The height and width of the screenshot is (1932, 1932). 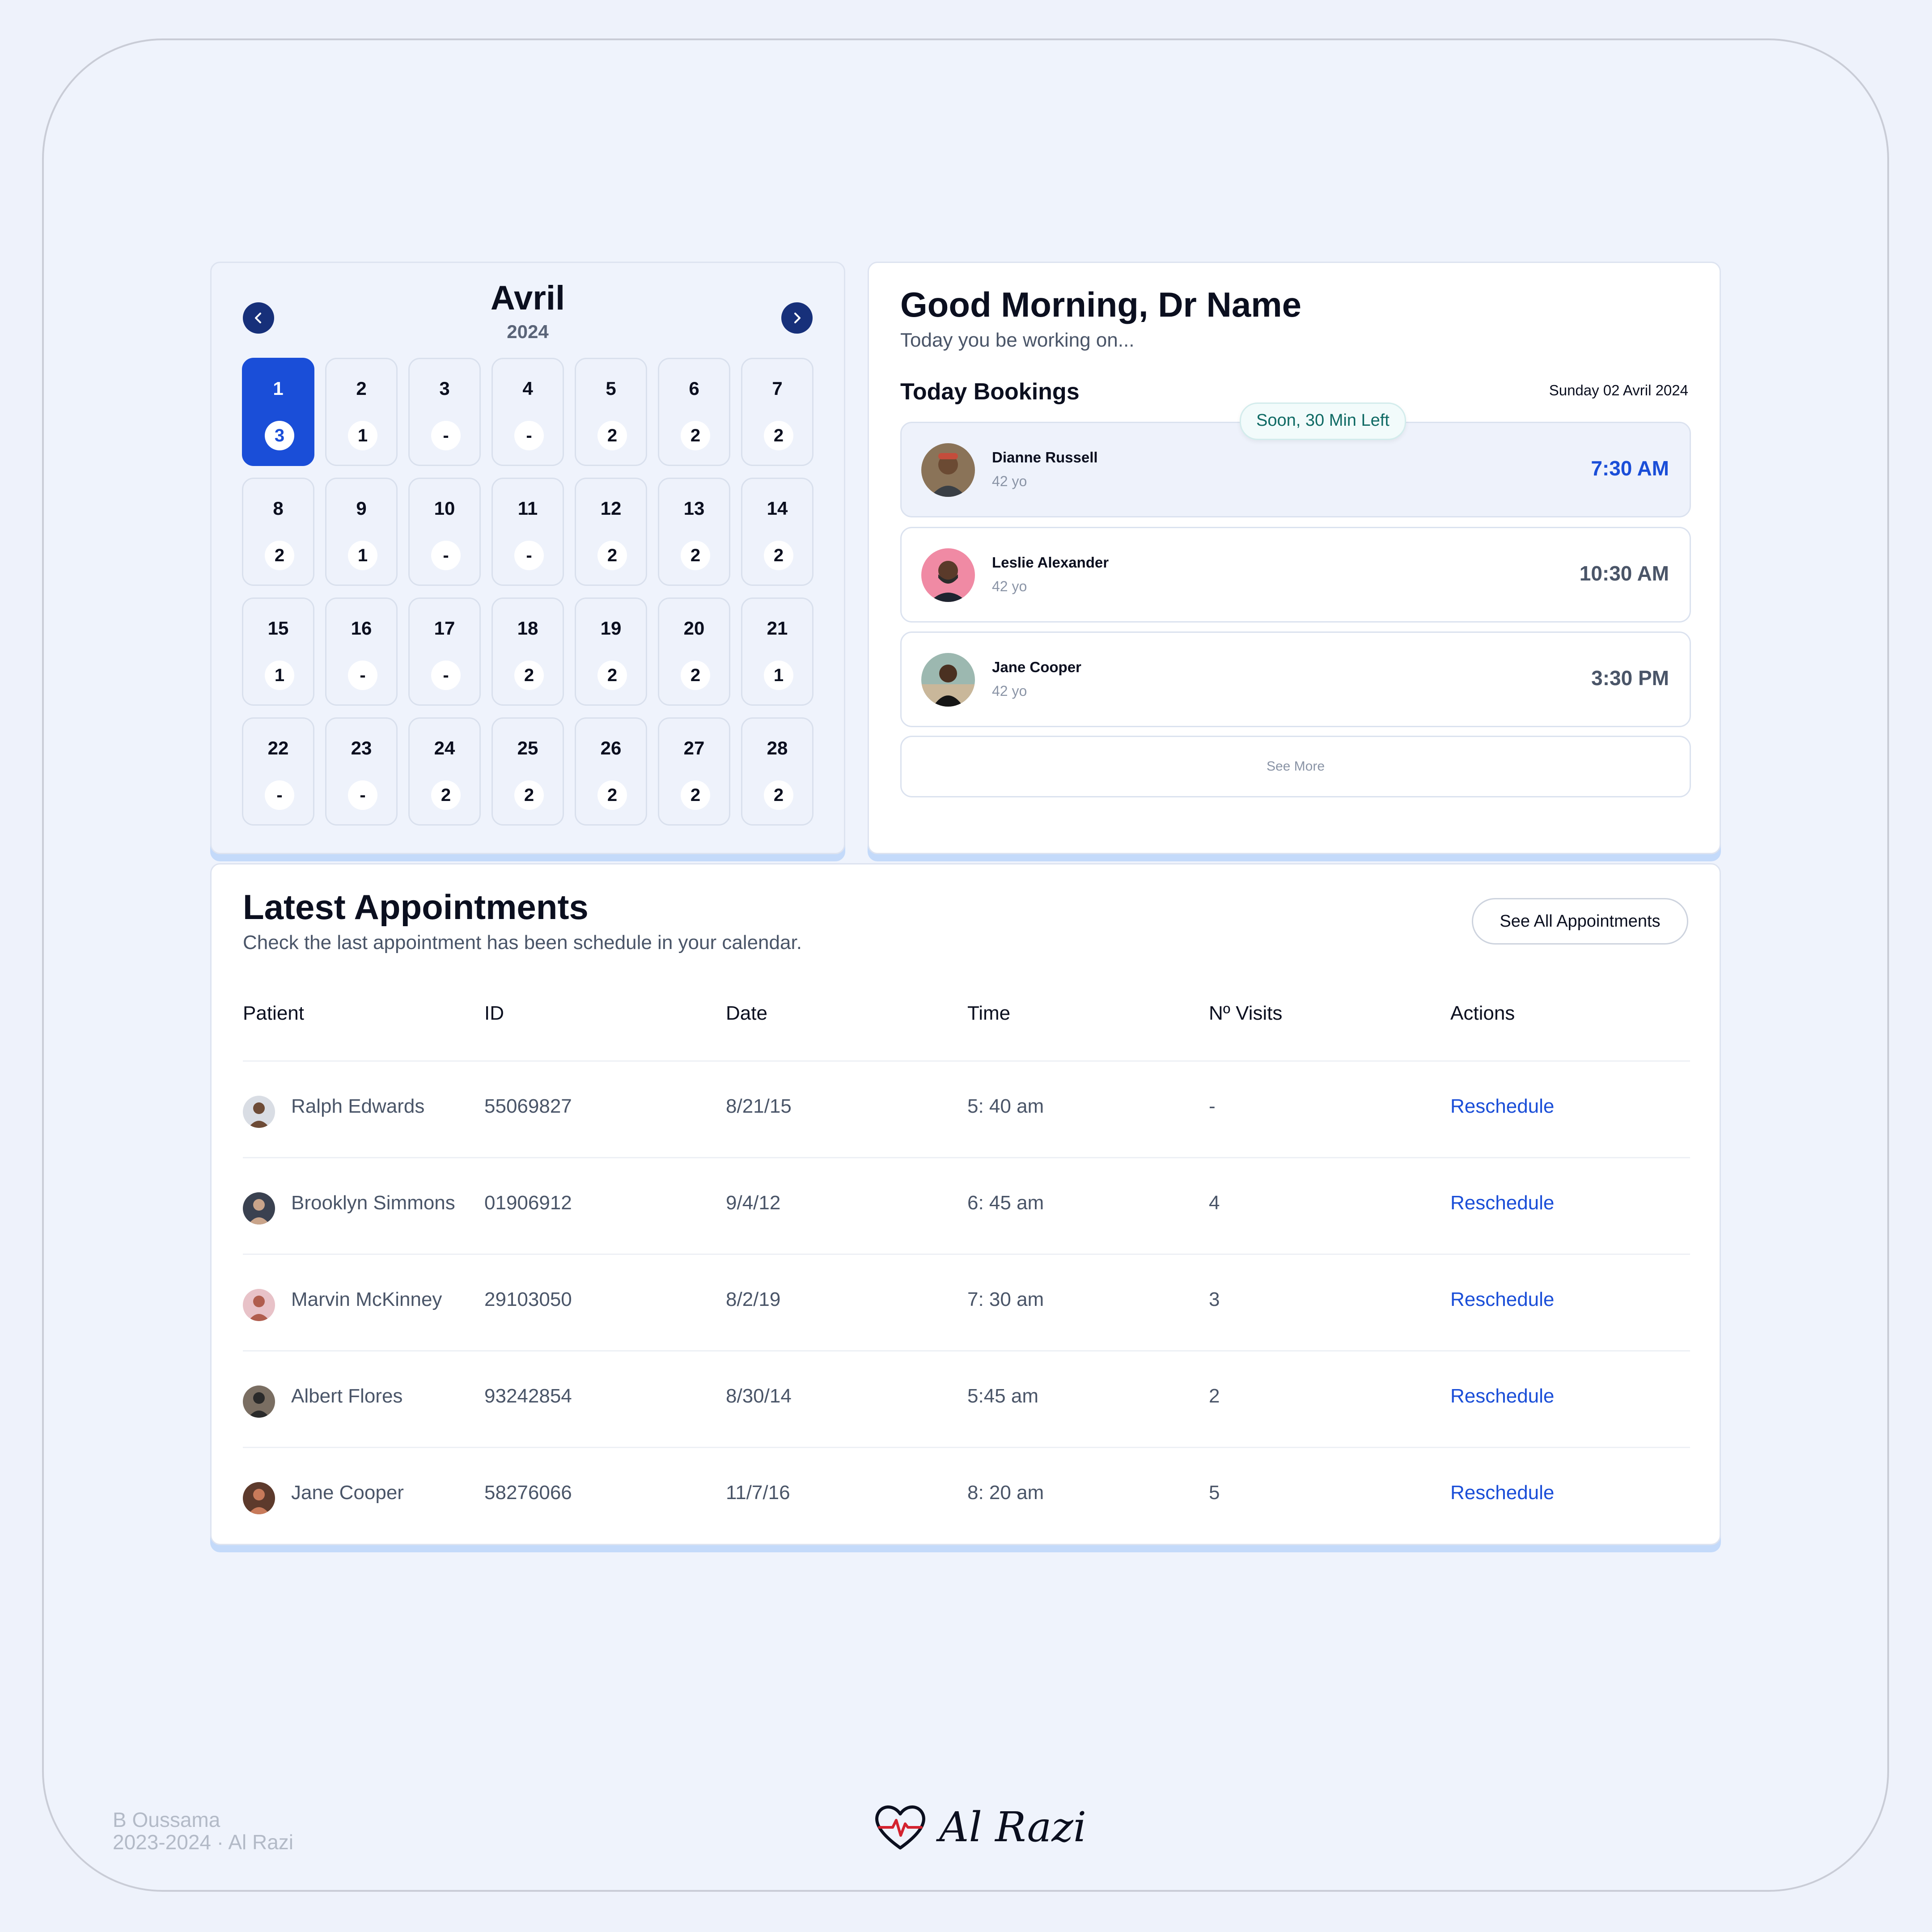 What do you see at coordinates (444, 532) in the screenshot?
I see `calendar-day: 10 -` at bounding box center [444, 532].